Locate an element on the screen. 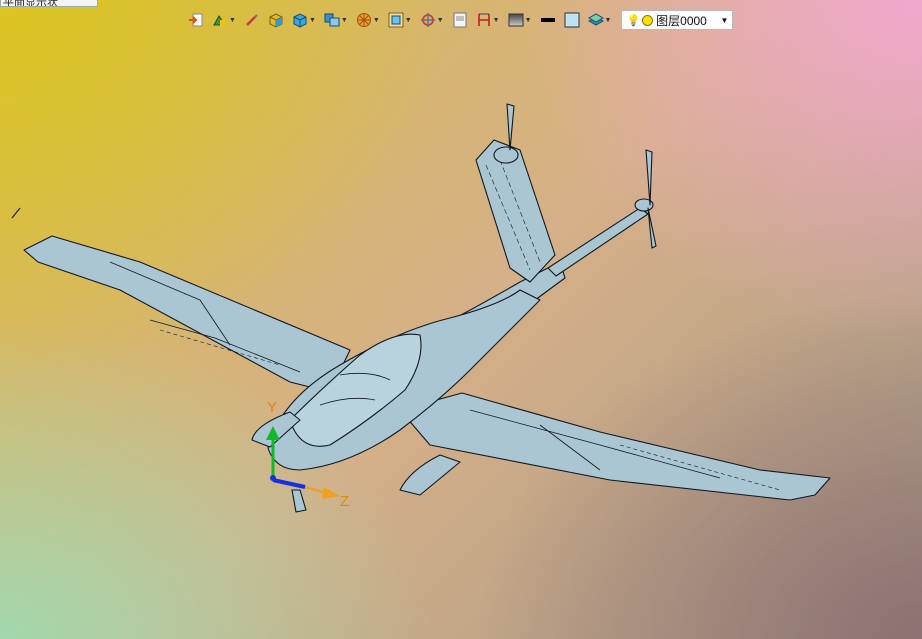  right-wing is located at coordinates (615, 446).